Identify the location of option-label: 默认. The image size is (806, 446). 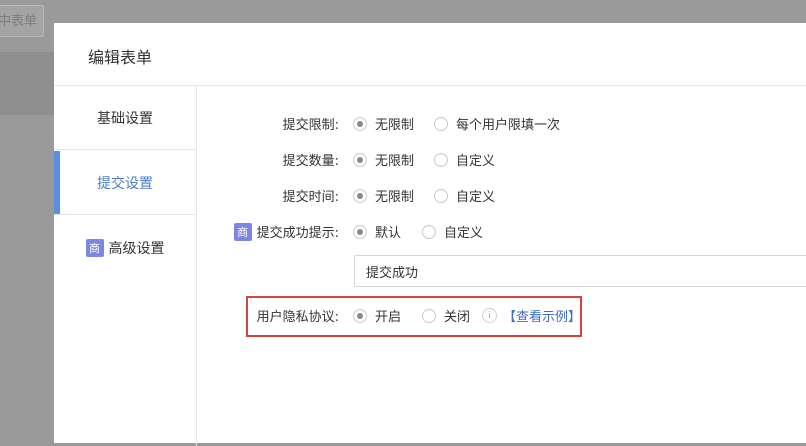
(388, 233).